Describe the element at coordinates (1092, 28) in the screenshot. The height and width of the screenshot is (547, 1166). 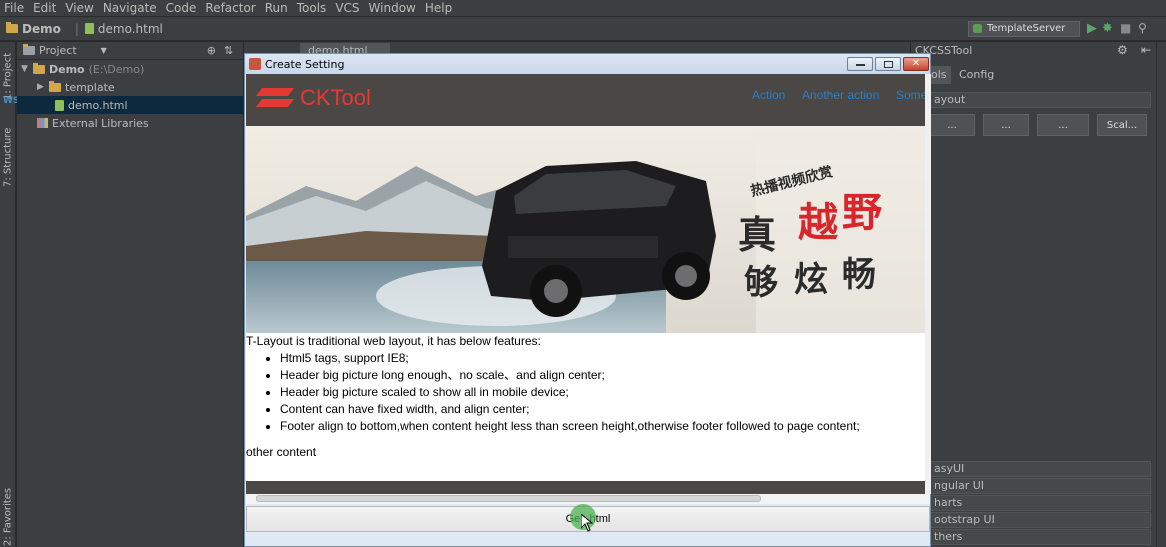
I see `run-icon: ▶` at that location.